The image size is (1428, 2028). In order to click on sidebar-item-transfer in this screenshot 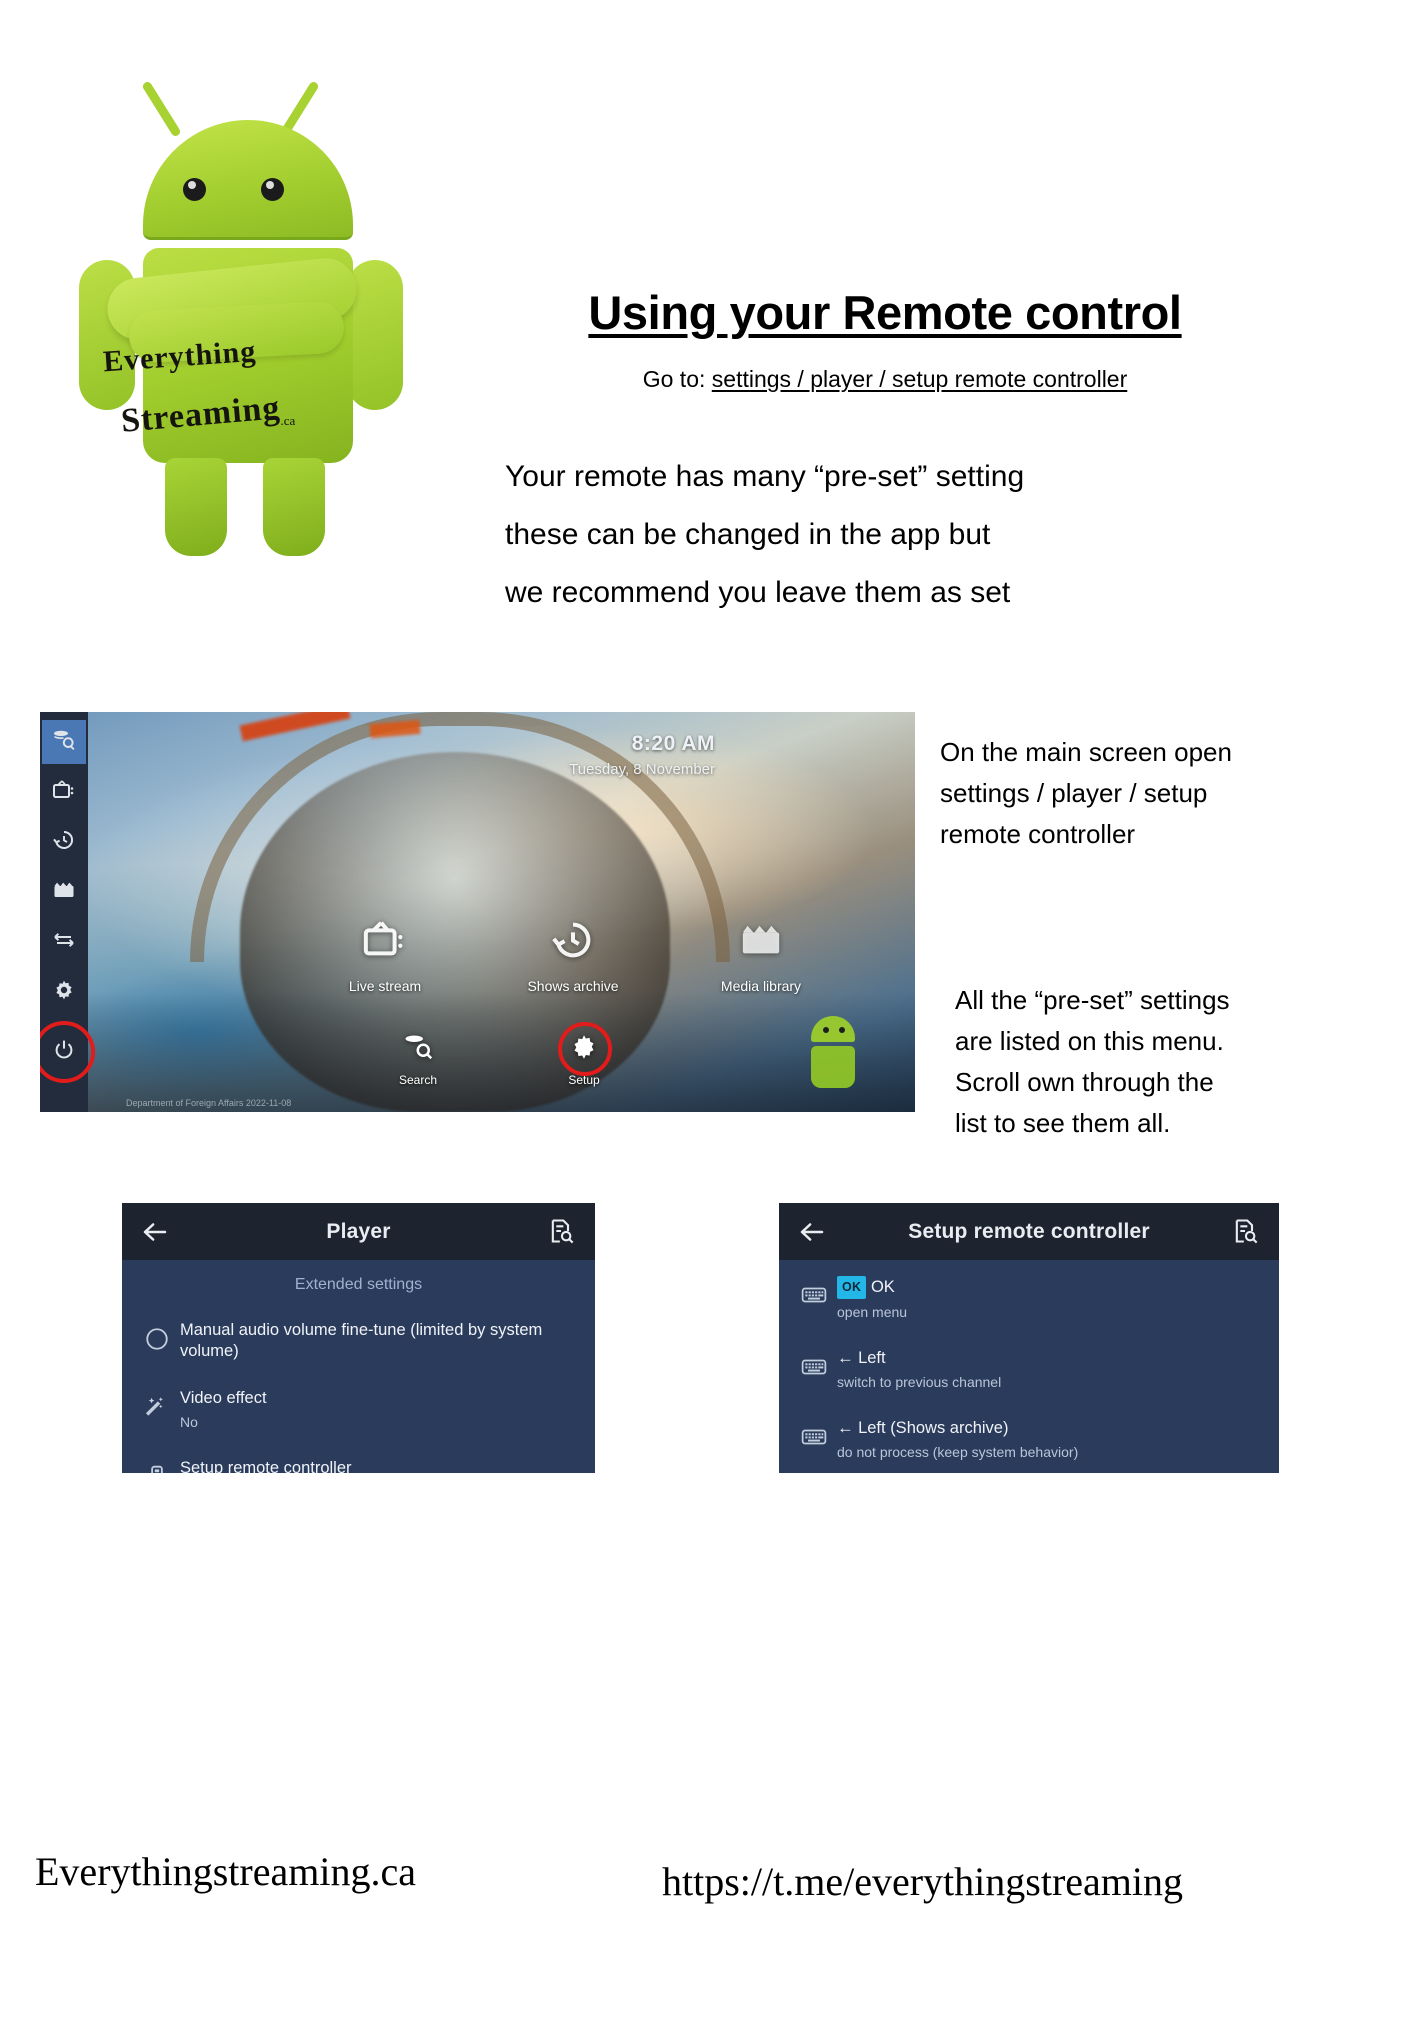, I will do `click(64, 942)`.